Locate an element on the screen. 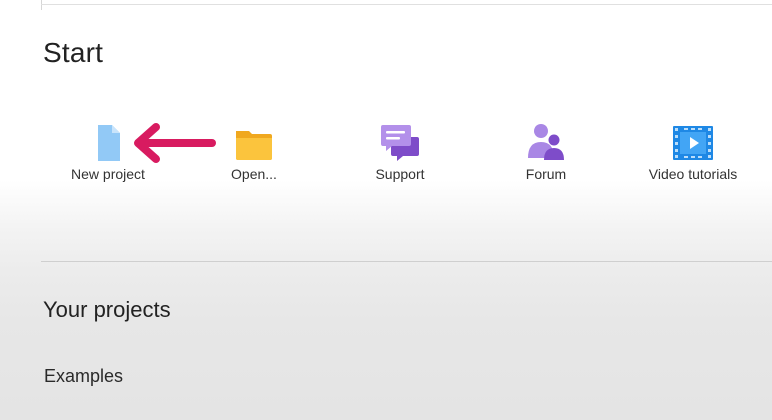 This screenshot has height=420, width=772. top-divider is located at coordinates (406, 4).